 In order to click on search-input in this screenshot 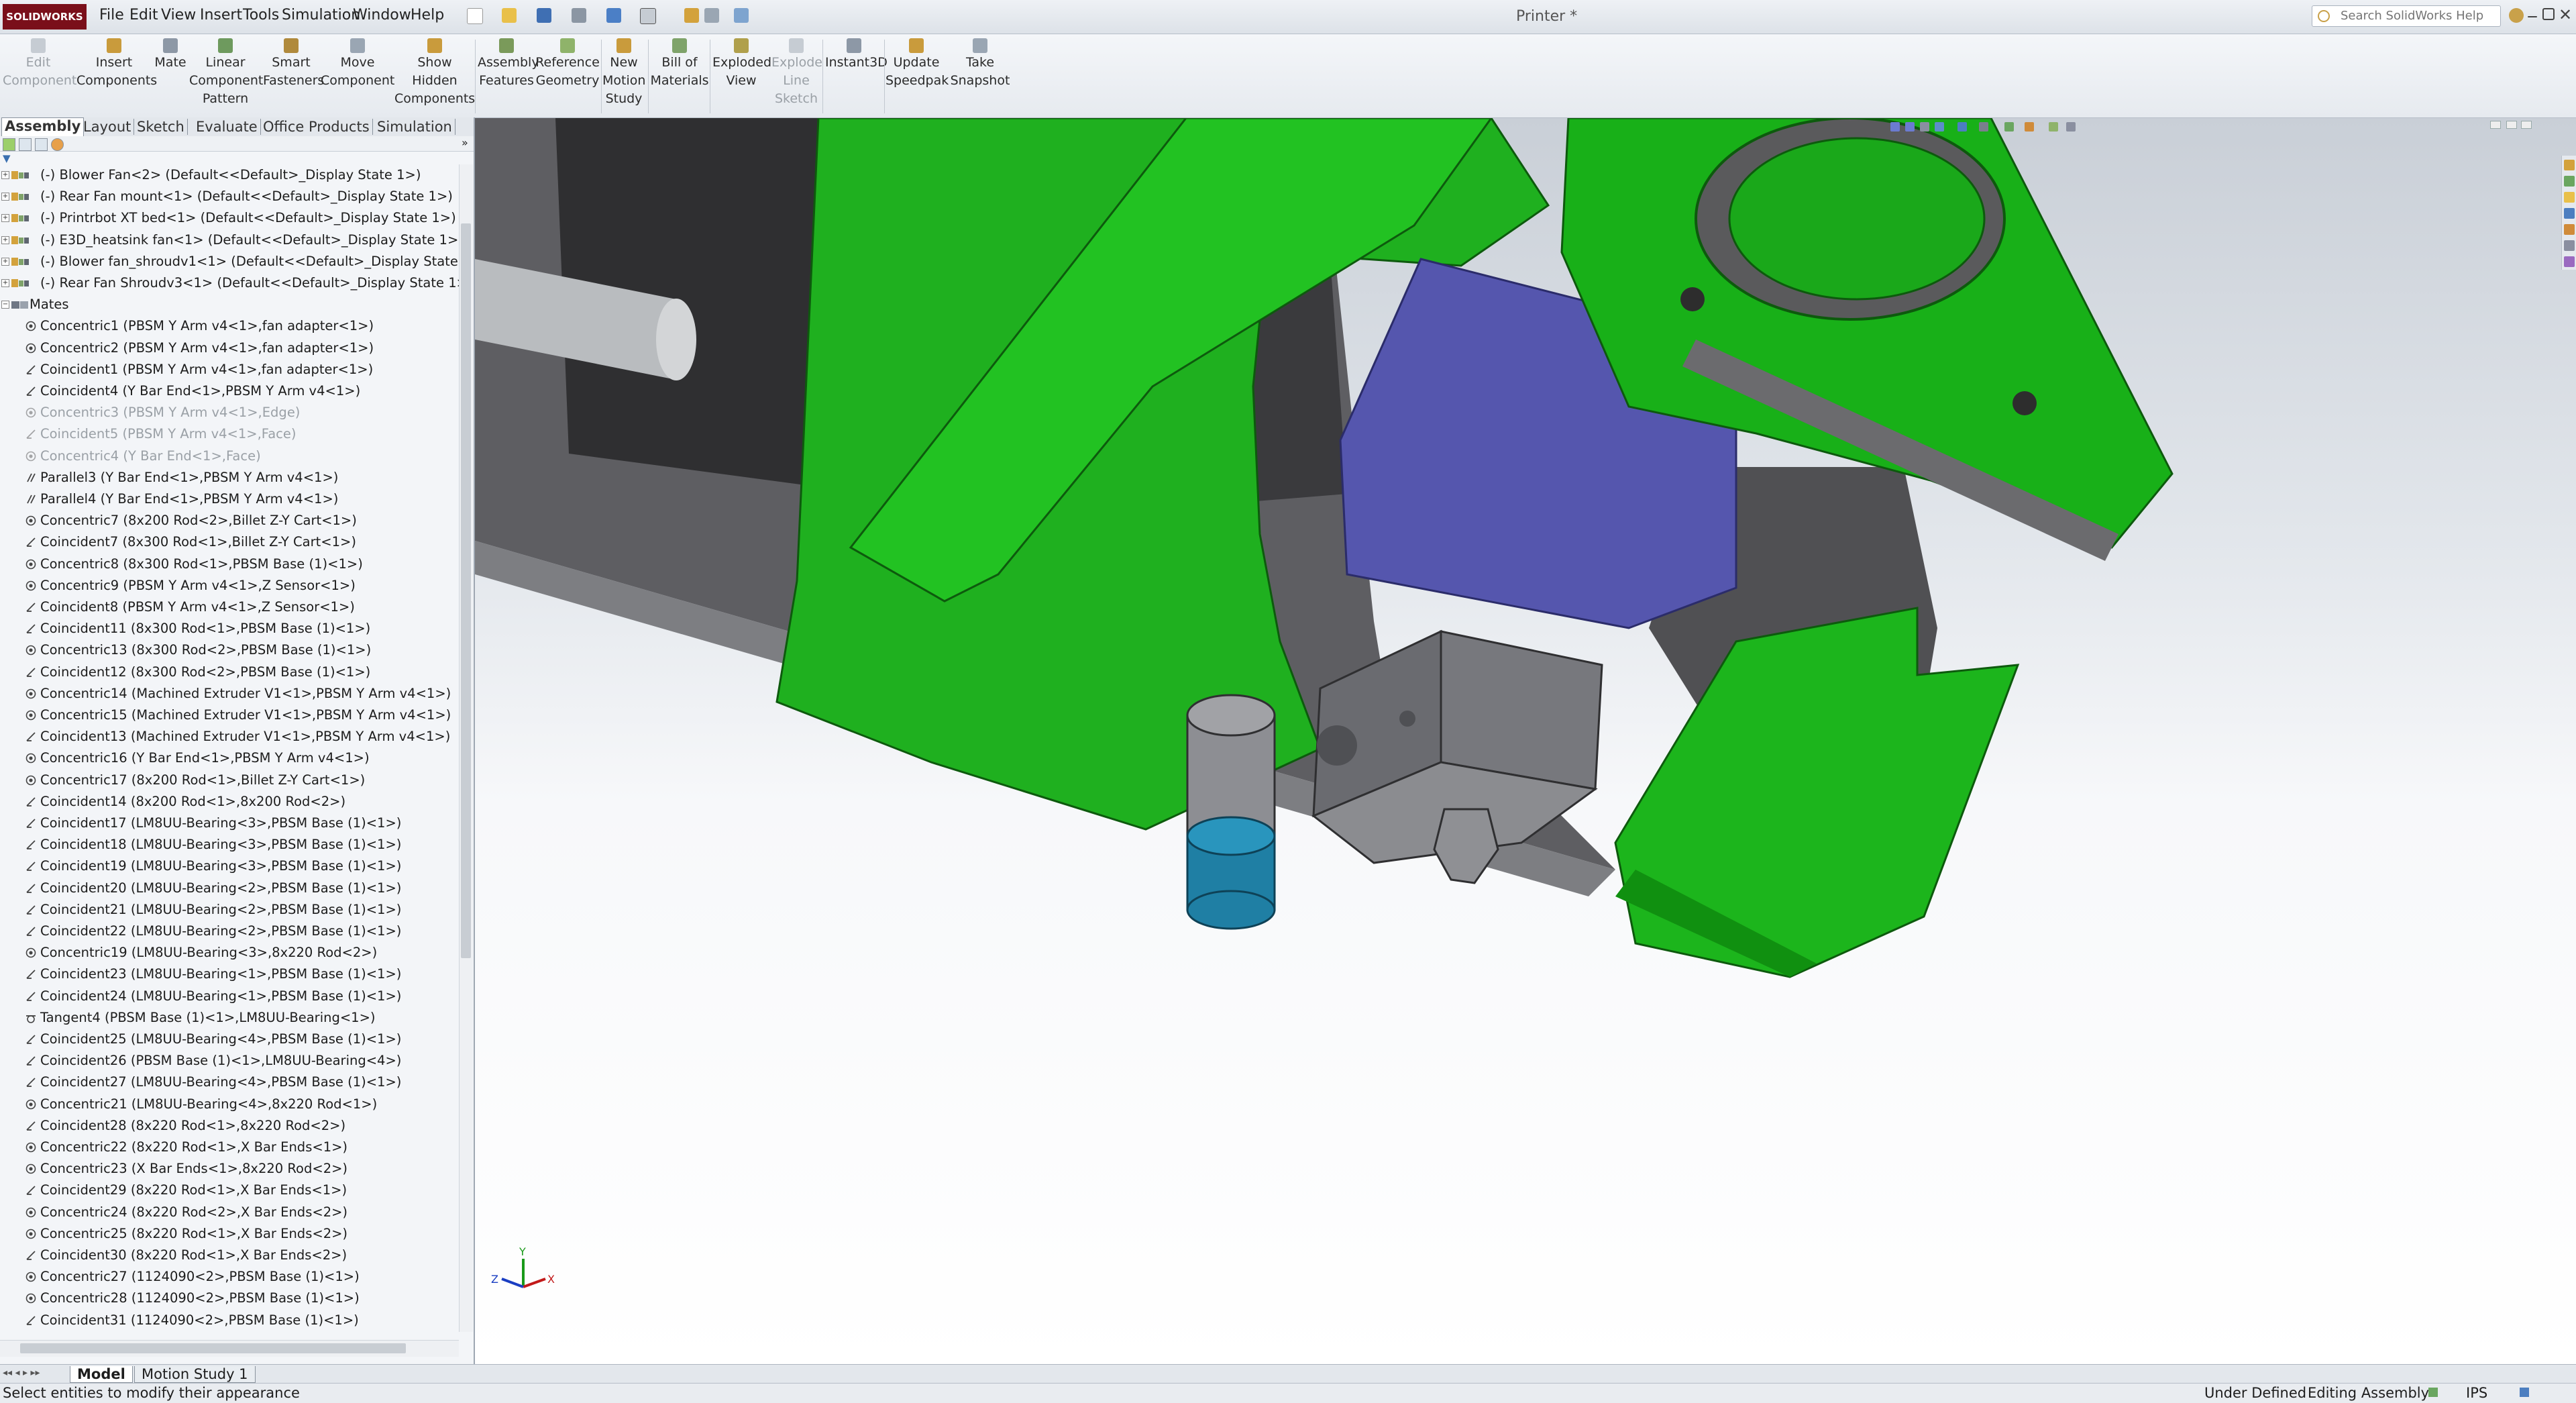, I will do `click(2417, 16)`.